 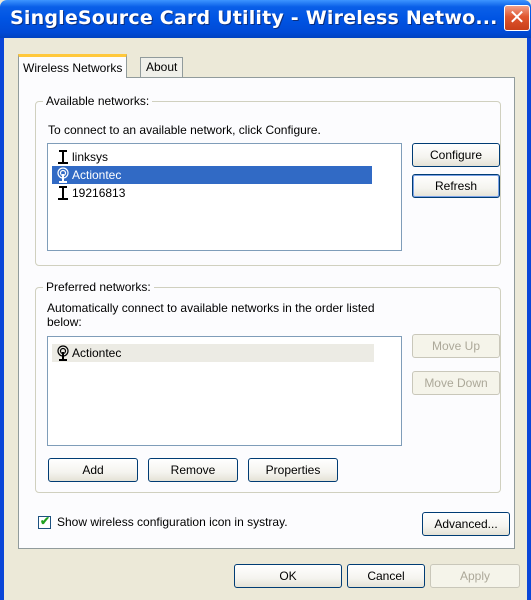 I want to click on window-frame-left, so click(x=2, y=319).